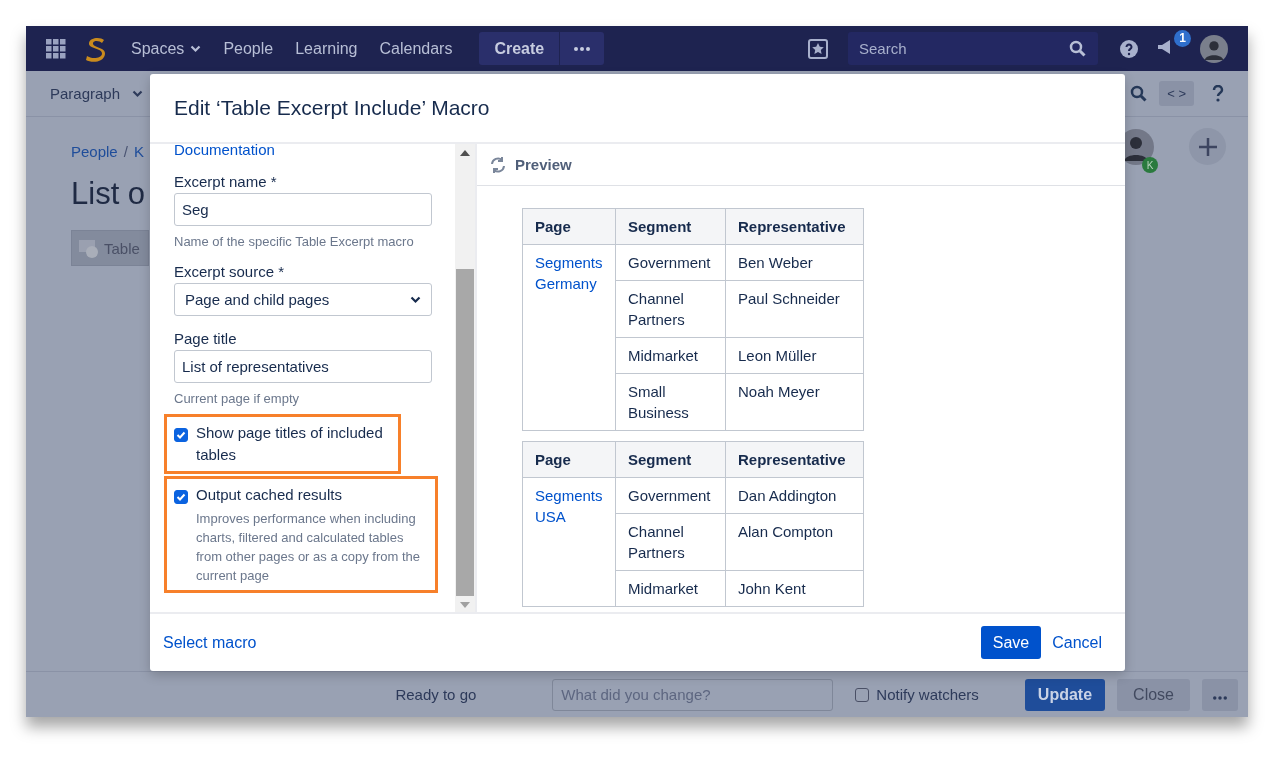 The width and height of the screenshot is (1283, 767). Describe the element at coordinates (1011, 642) in the screenshot. I see `save-button: Save` at that location.